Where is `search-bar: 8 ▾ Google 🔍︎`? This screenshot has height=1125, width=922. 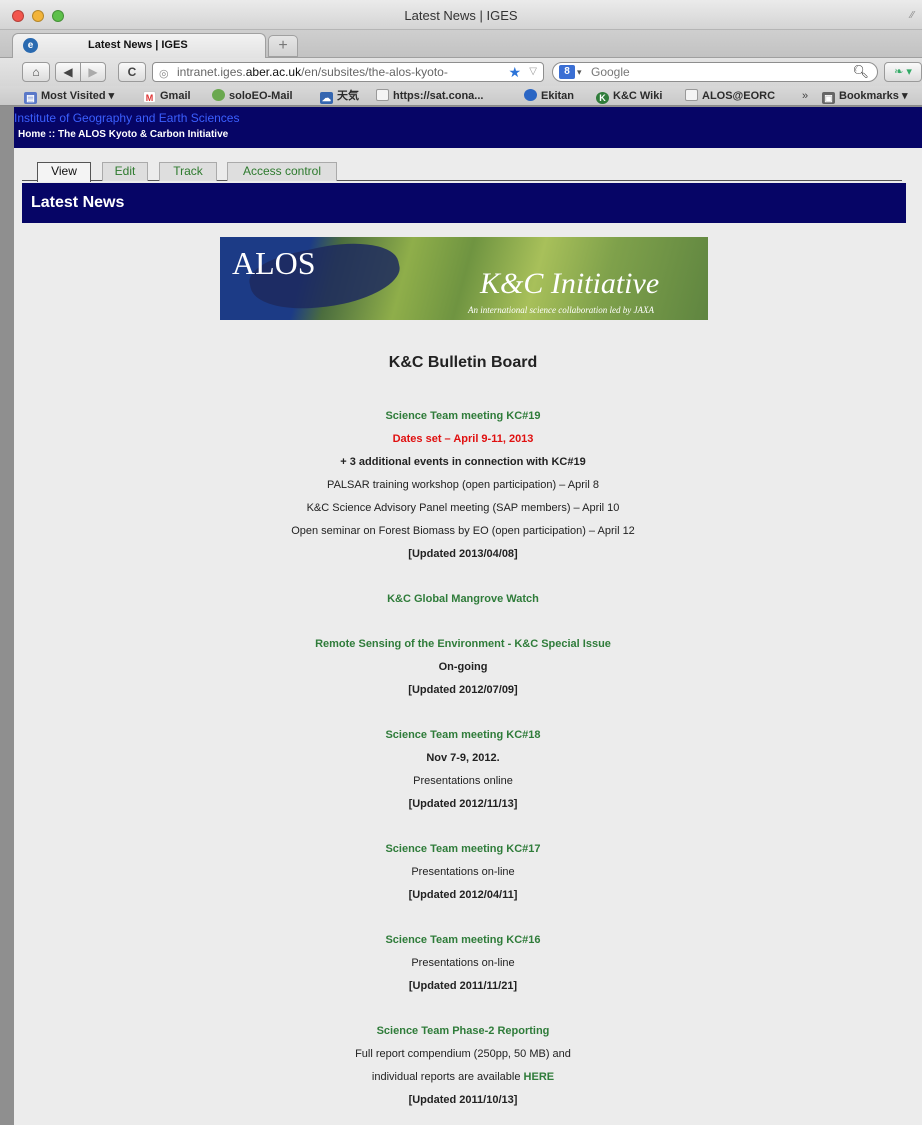
search-bar: 8 ▾ Google 🔍︎ is located at coordinates (715, 72).